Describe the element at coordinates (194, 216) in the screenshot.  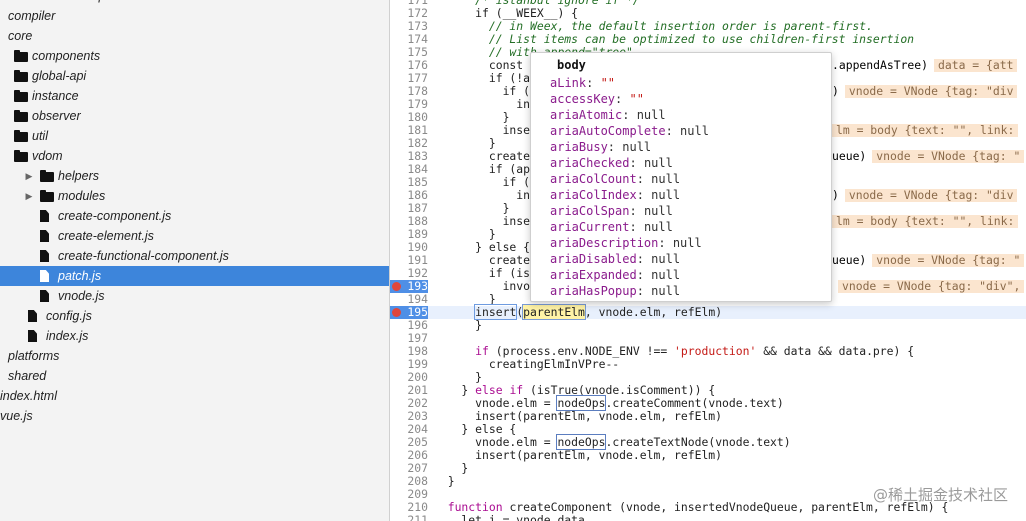
I see `tree-item: create-component.js` at that location.